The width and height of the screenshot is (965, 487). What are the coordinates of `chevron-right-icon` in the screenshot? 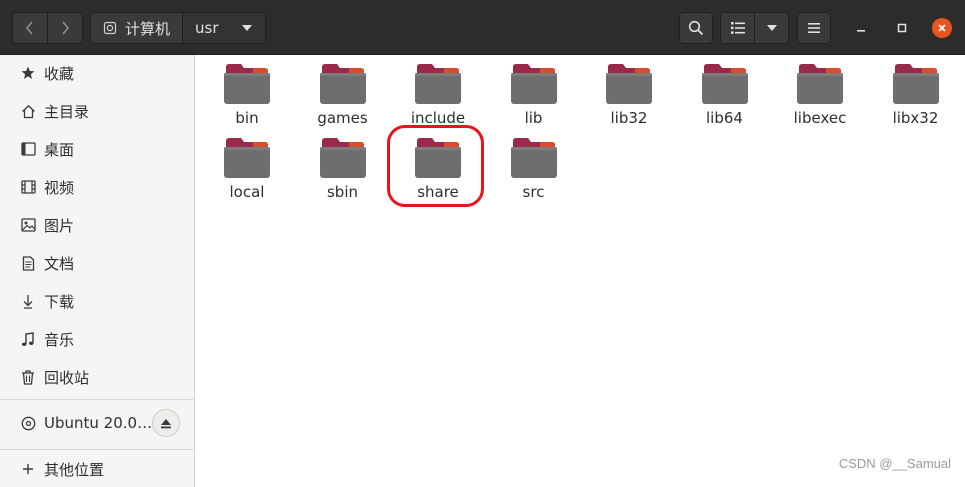 It's located at (66, 28).